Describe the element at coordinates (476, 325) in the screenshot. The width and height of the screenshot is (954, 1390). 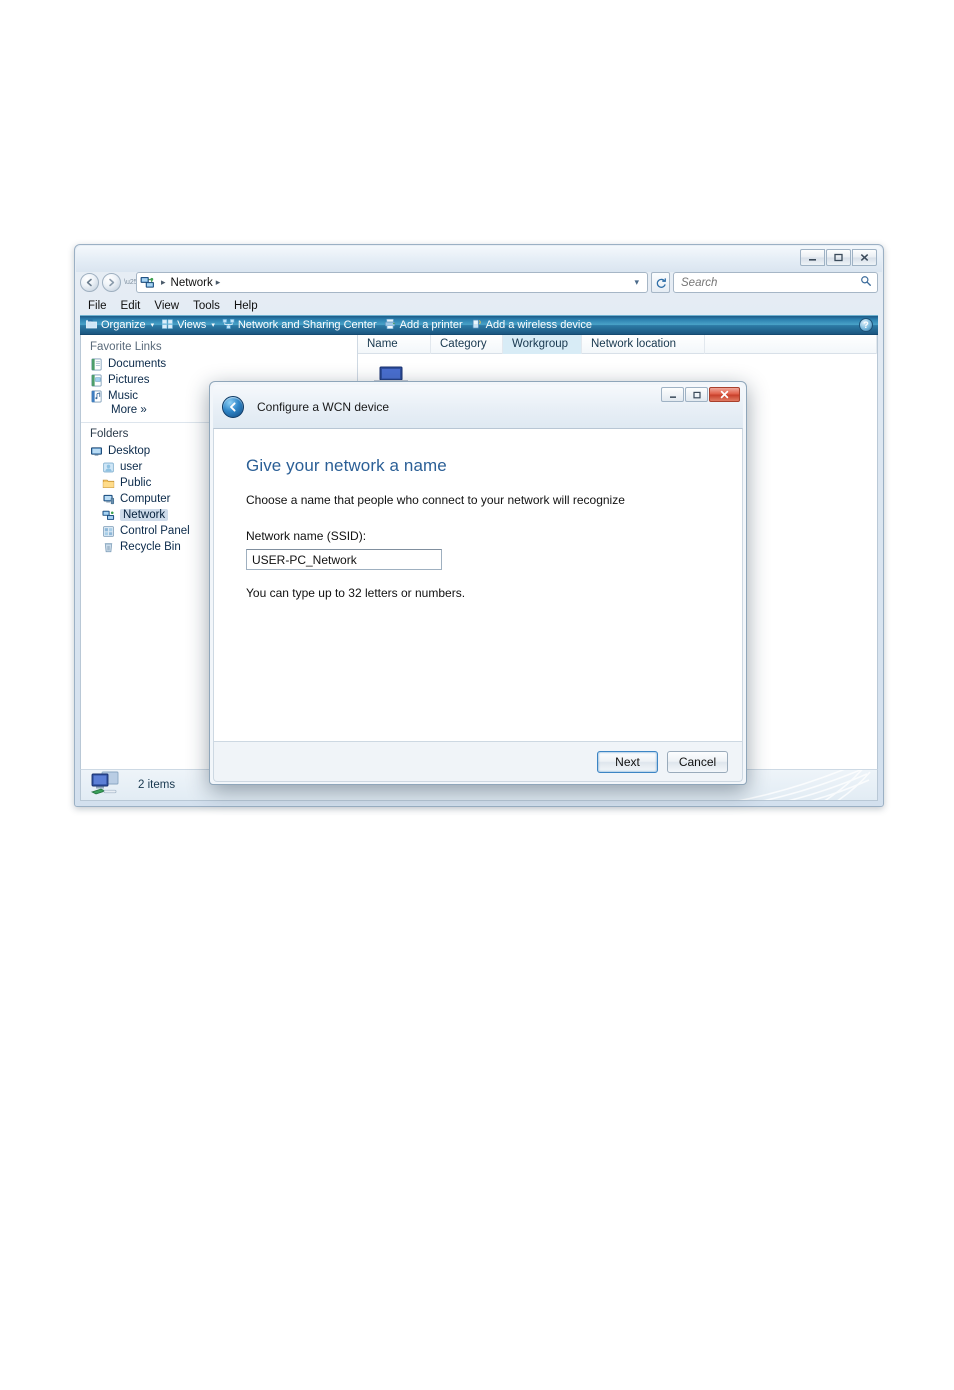
I see `wireless-device-icon` at that location.